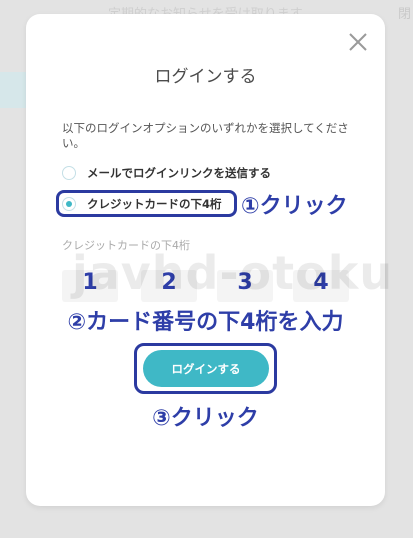 The width and height of the screenshot is (413, 538). What do you see at coordinates (206, 368) in the screenshot?
I see `login-button: ログインする` at bounding box center [206, 368].